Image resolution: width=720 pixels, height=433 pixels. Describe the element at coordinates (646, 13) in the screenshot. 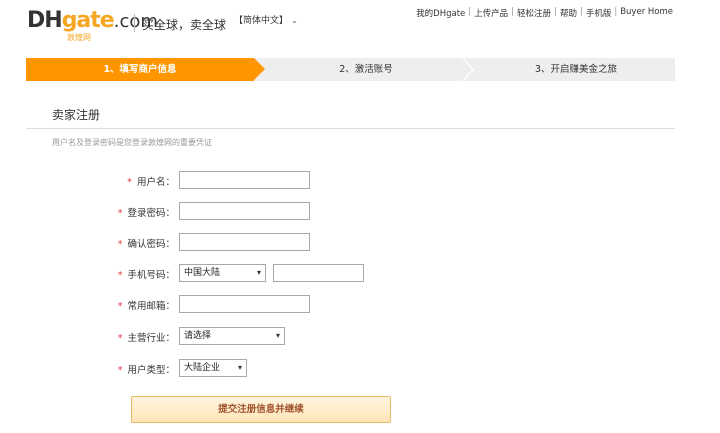

I see `nav-buyer-home: Buyer Home` at that location.